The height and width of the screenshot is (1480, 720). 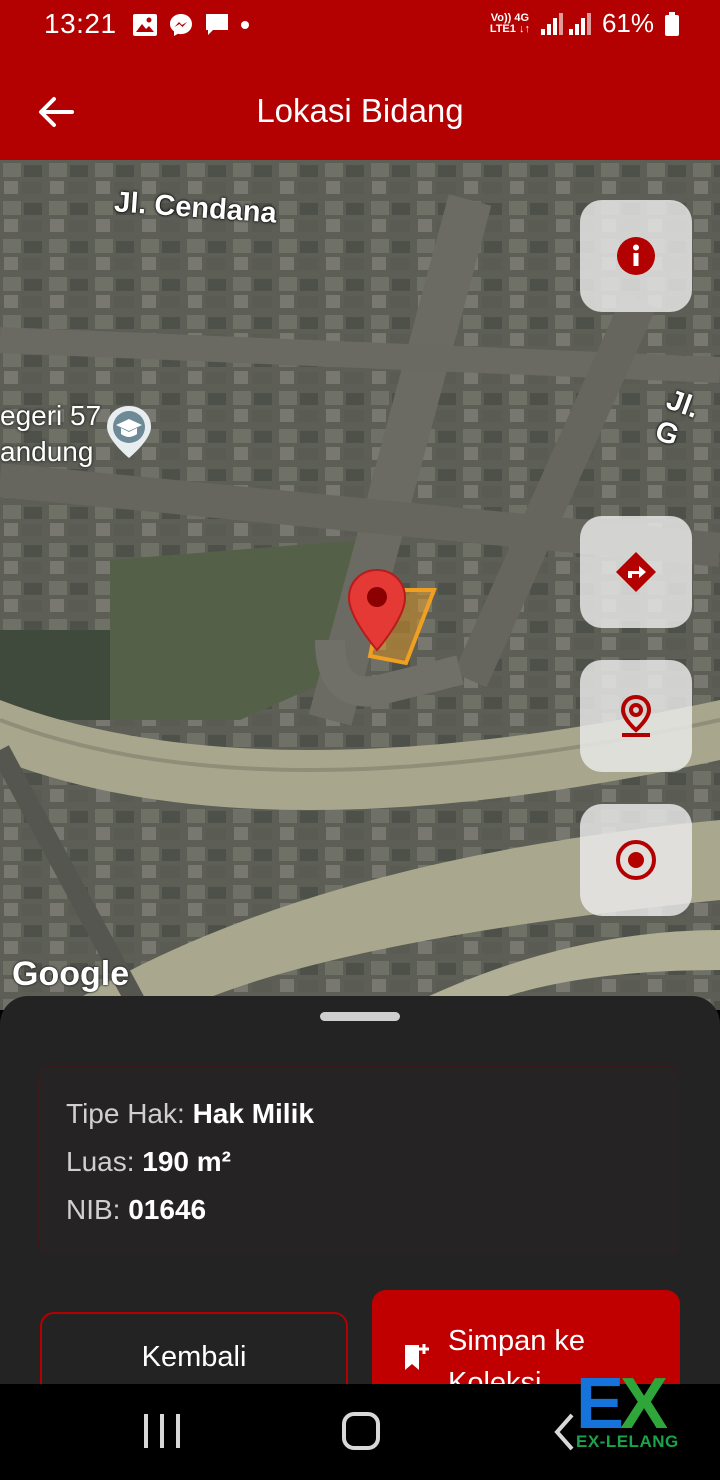 What do you see at coordinates (565, 23) in the screenshot?
I see `signal-icon` at bounding box center [565, 23].